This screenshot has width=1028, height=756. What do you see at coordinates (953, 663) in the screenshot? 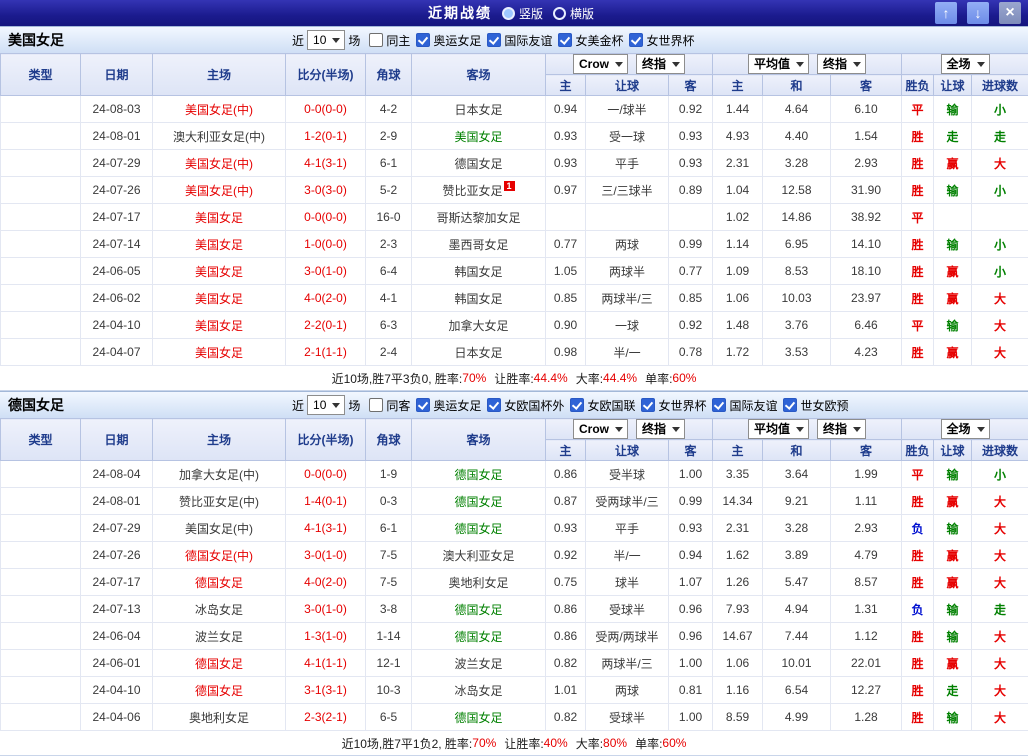
I see `result-handicap-cell: 赢` at bounding box center [953, 663].